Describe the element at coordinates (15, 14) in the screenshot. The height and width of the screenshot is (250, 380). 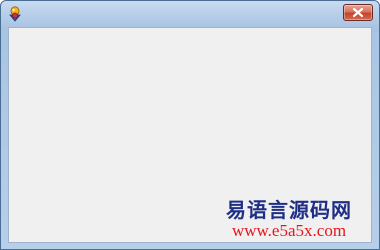
I see `app-icon` at that location.